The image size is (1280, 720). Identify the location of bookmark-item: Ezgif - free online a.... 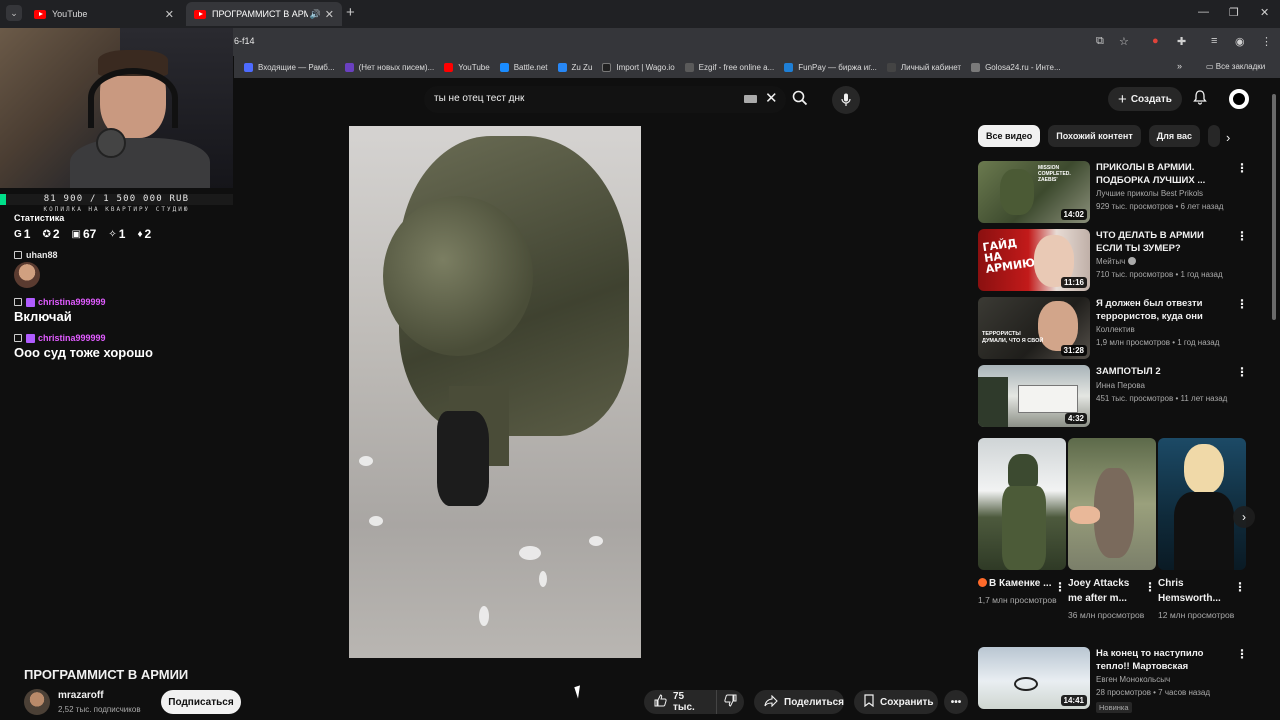
(729, 67).